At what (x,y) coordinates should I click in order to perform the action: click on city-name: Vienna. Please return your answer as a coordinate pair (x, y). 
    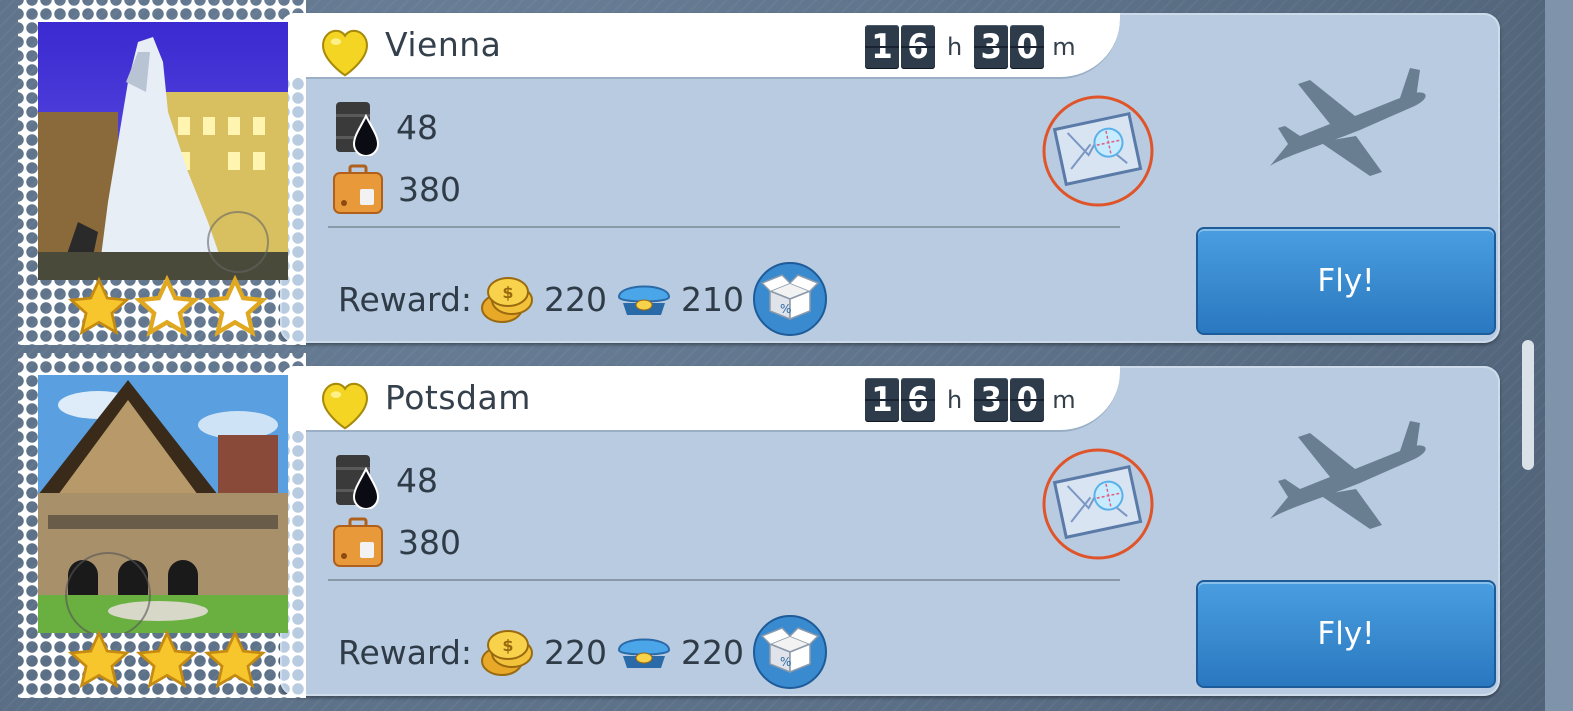
    Looking at the image, I should click on (443, 44).